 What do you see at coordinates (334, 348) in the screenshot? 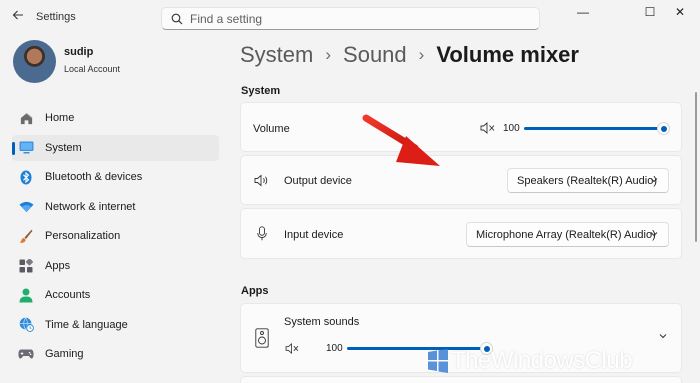
I see `system-sounds-value: 100` at bounding box center [334, 348].